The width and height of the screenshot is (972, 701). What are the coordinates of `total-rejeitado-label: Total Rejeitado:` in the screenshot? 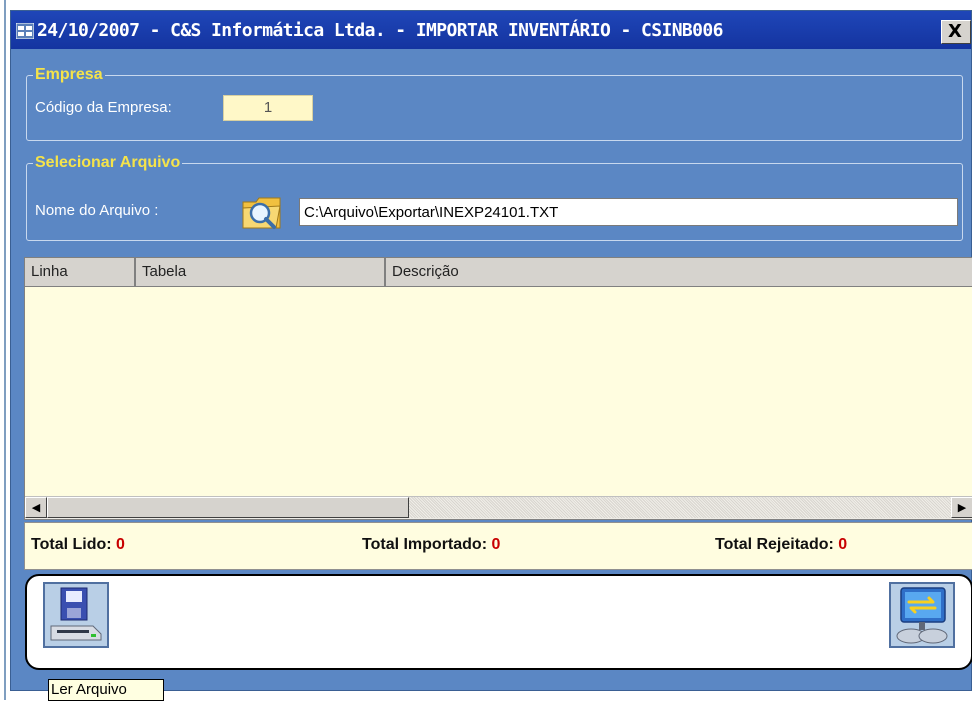 It's located at (774, 544).